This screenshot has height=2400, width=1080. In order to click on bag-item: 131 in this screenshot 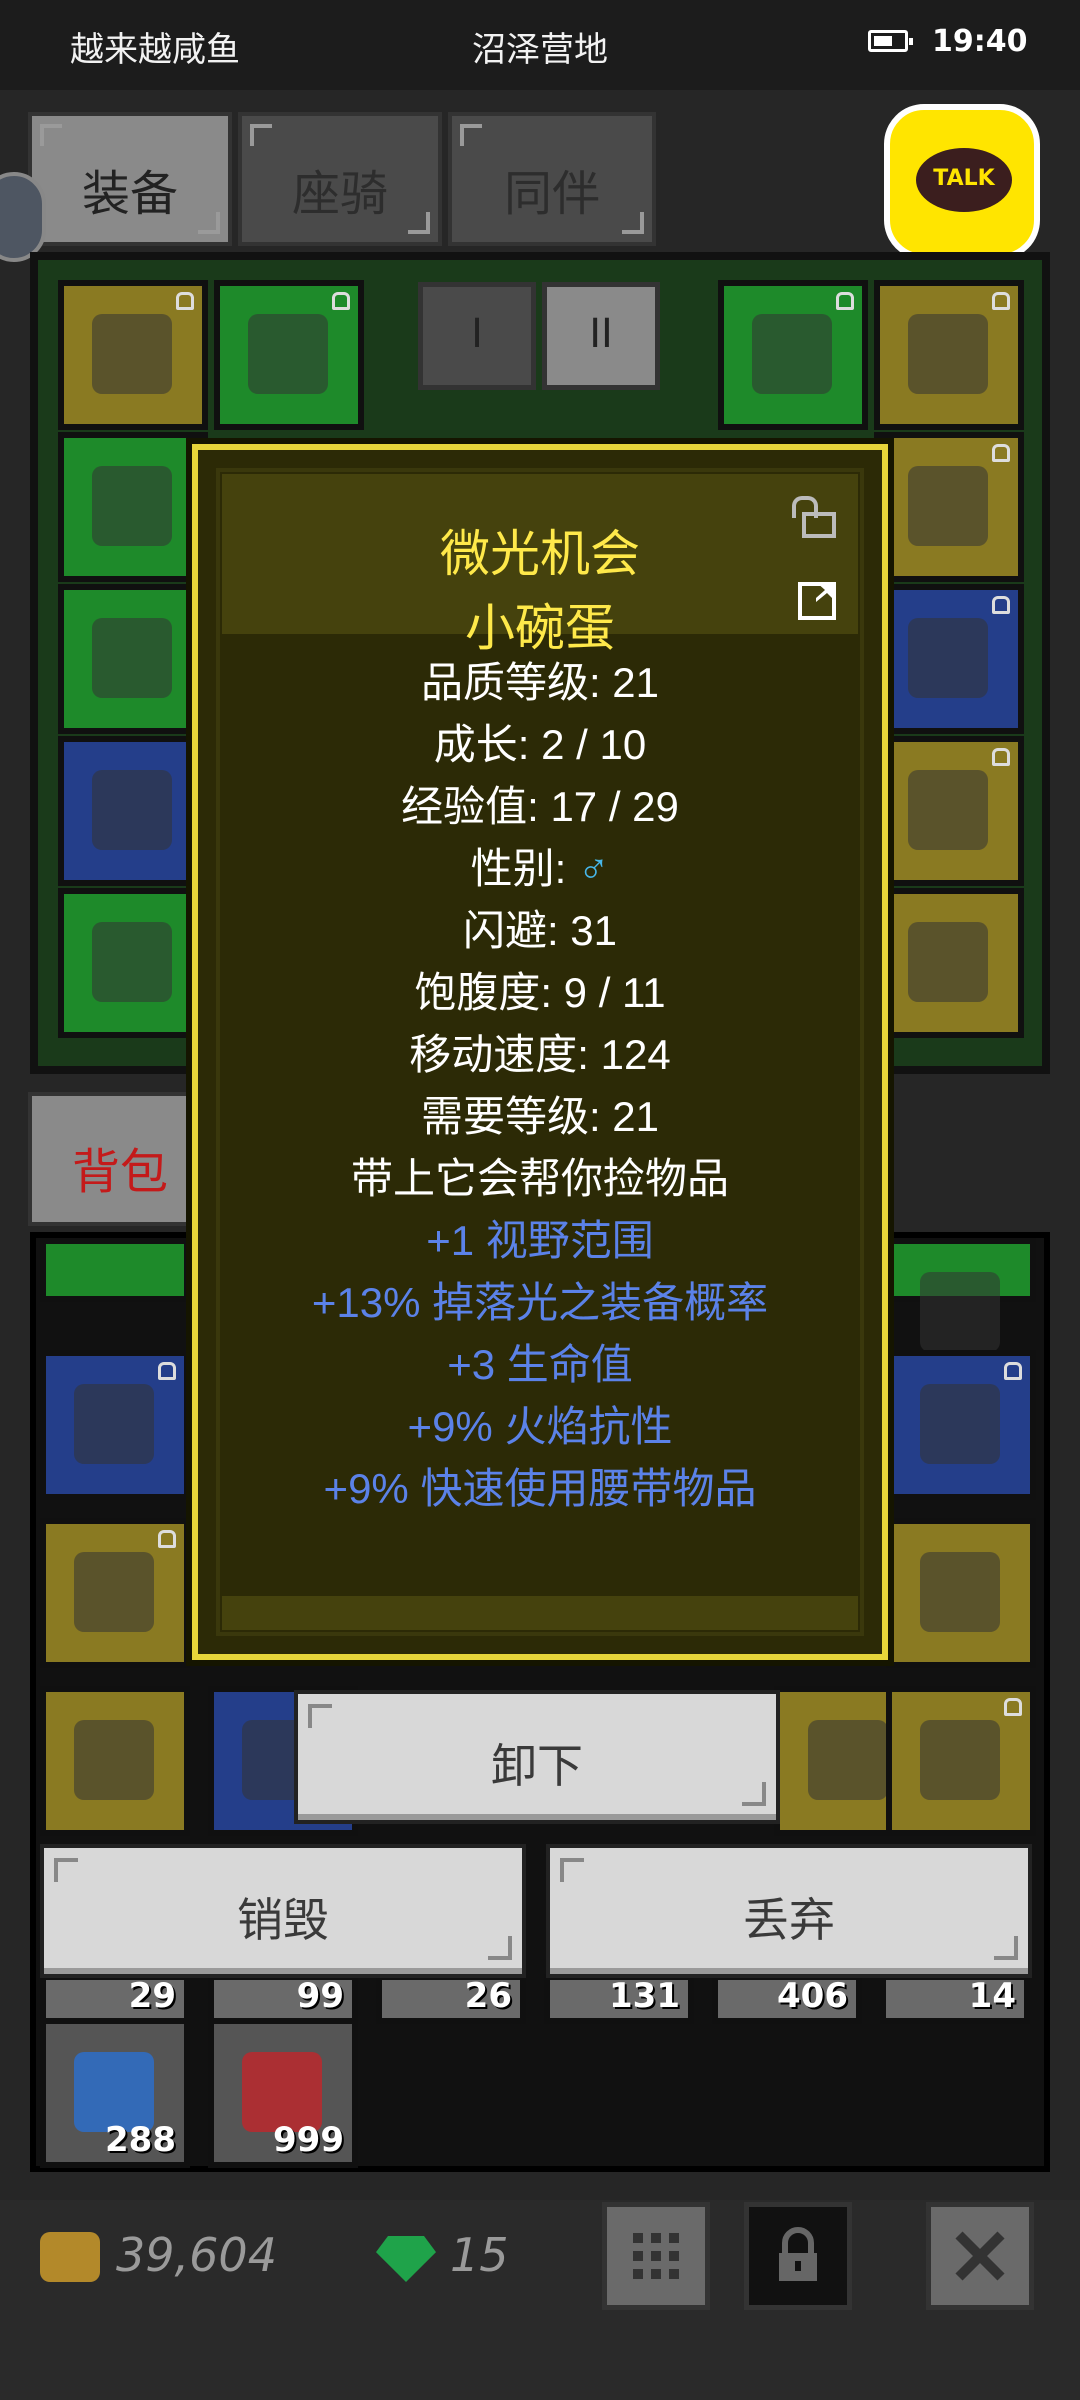, I will do `click(619, 1999)`.